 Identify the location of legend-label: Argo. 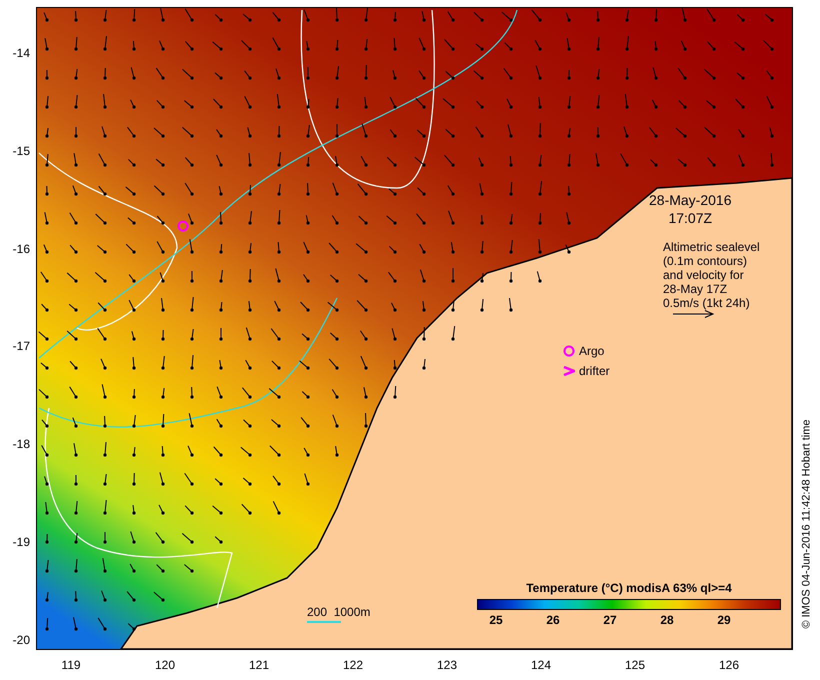
(591, 351).